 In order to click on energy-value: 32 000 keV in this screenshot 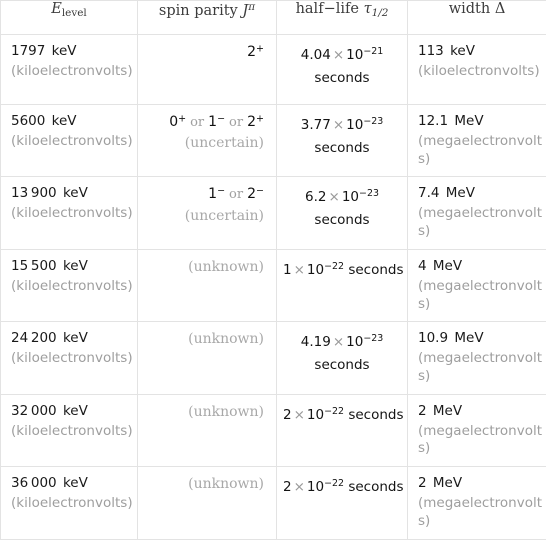, I will do `click(69, 412)`.